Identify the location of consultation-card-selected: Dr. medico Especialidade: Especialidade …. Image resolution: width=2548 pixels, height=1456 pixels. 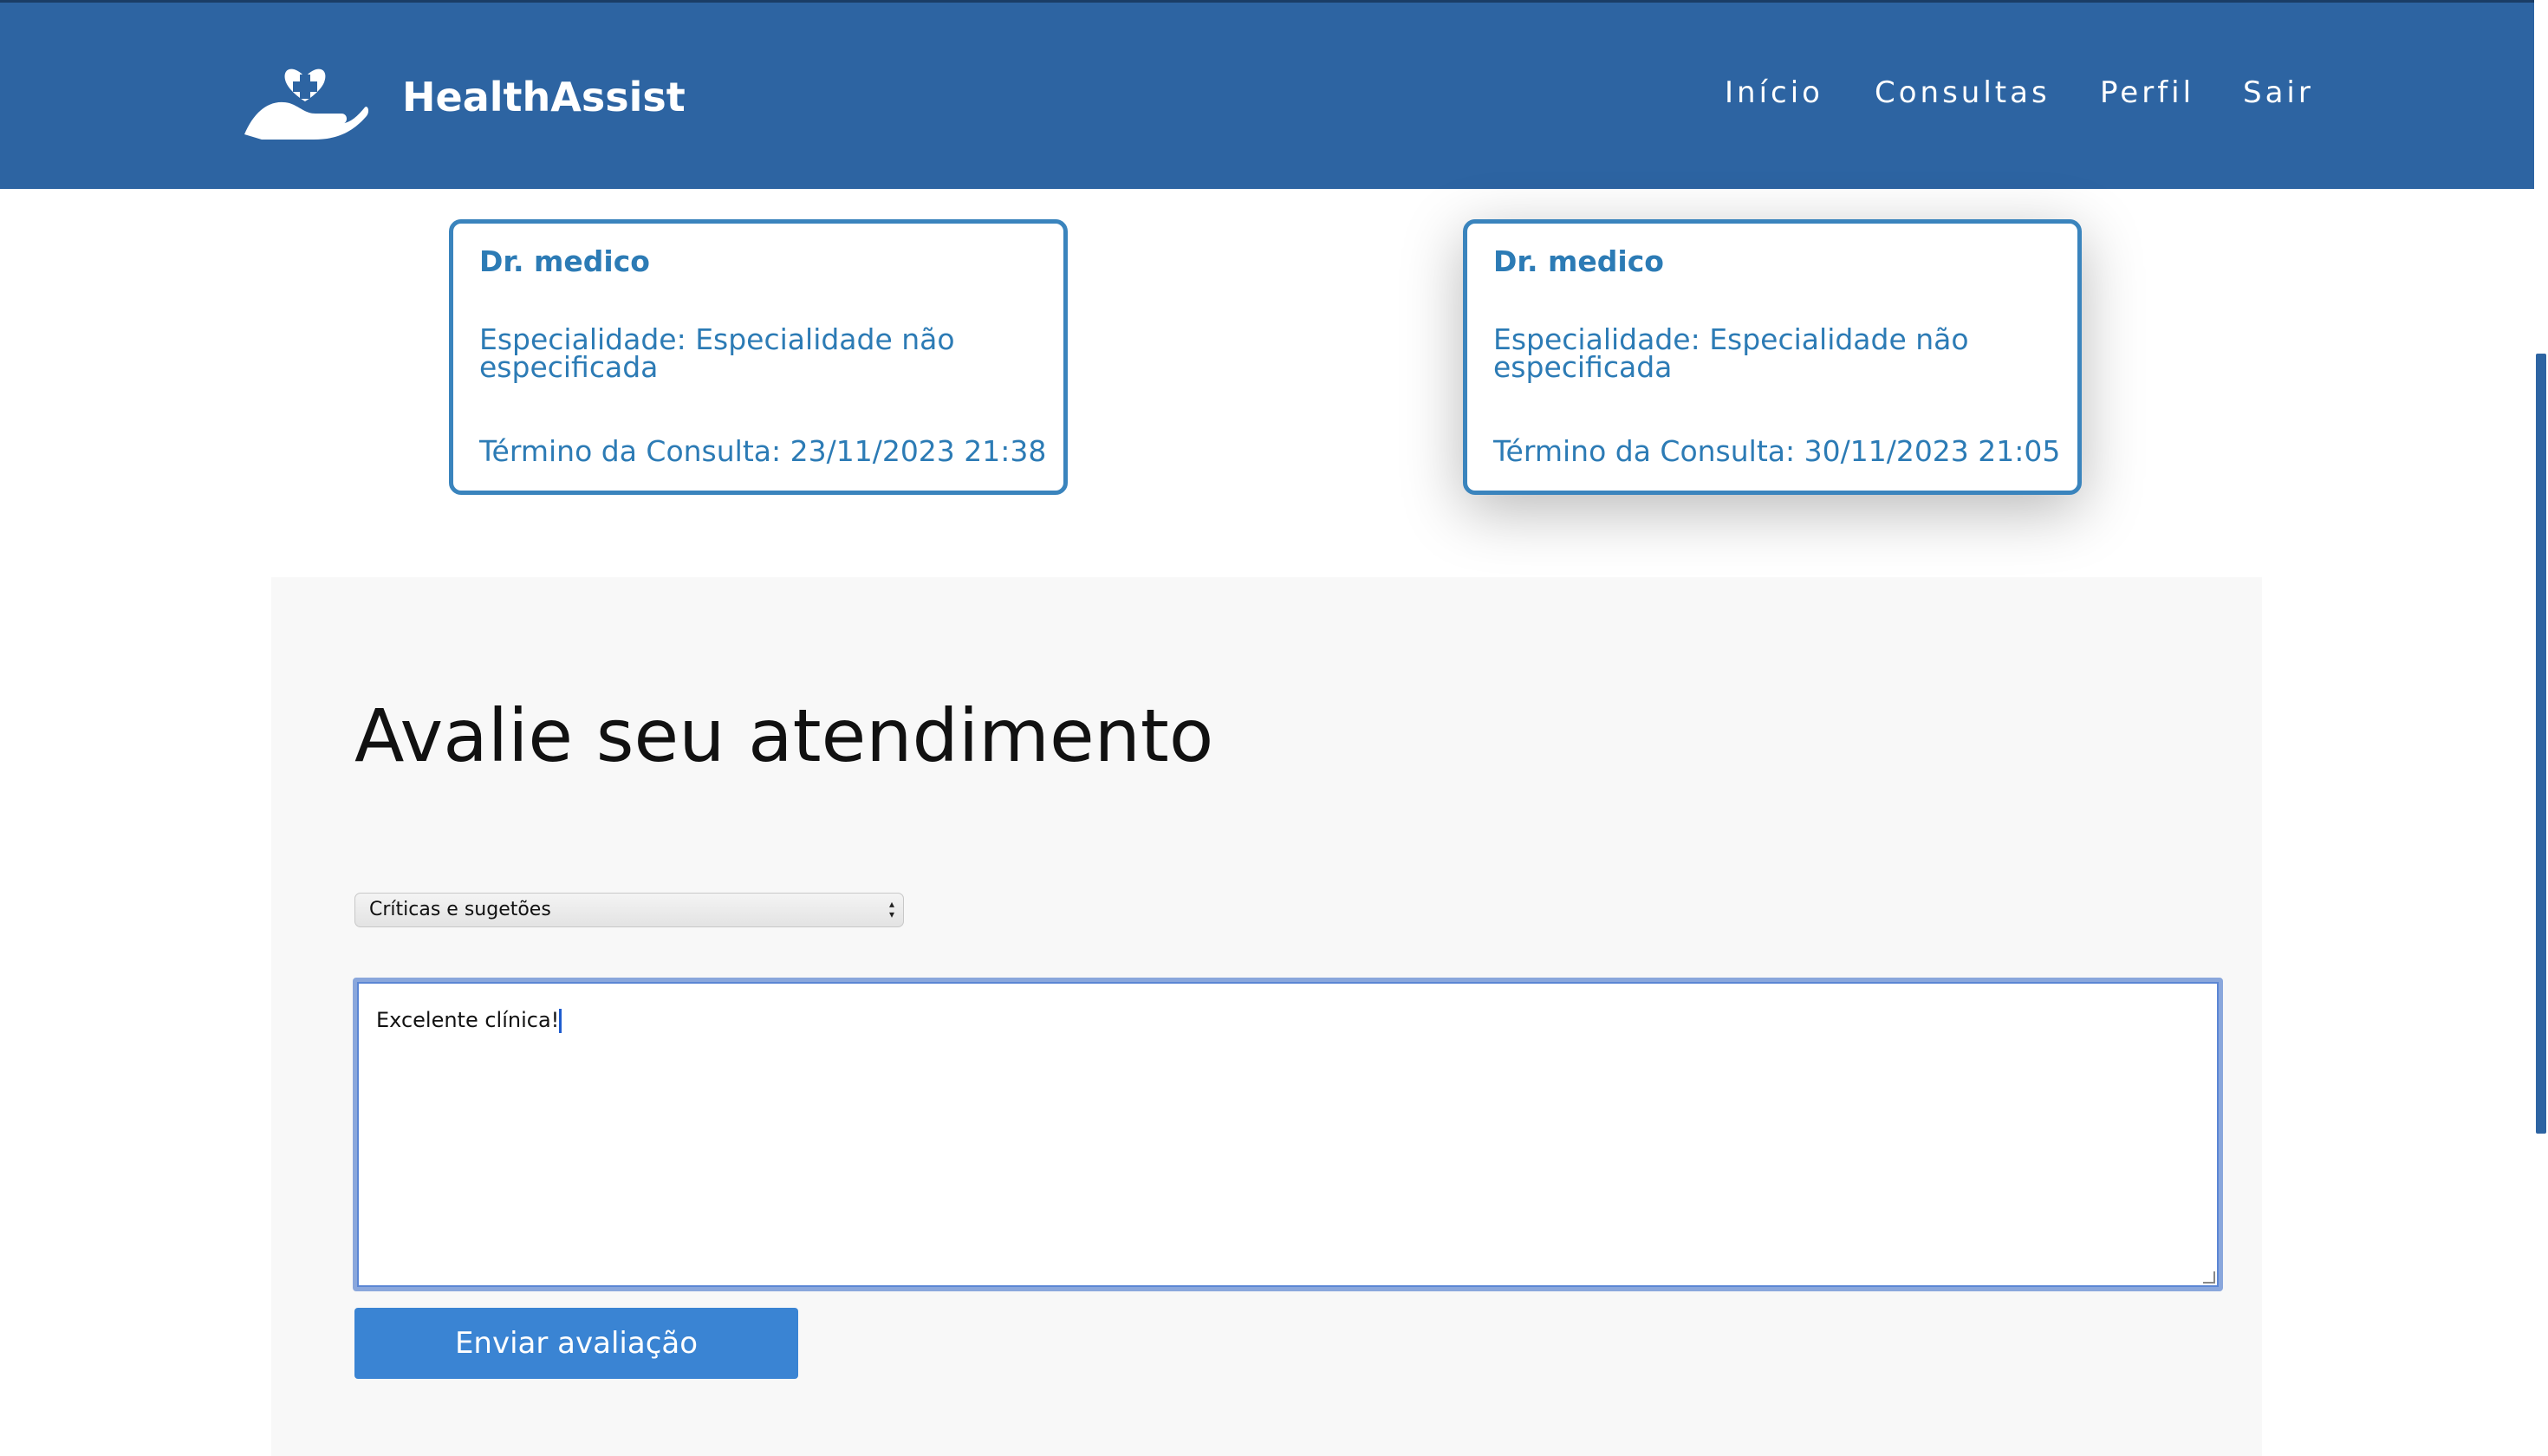
(1772, 357).